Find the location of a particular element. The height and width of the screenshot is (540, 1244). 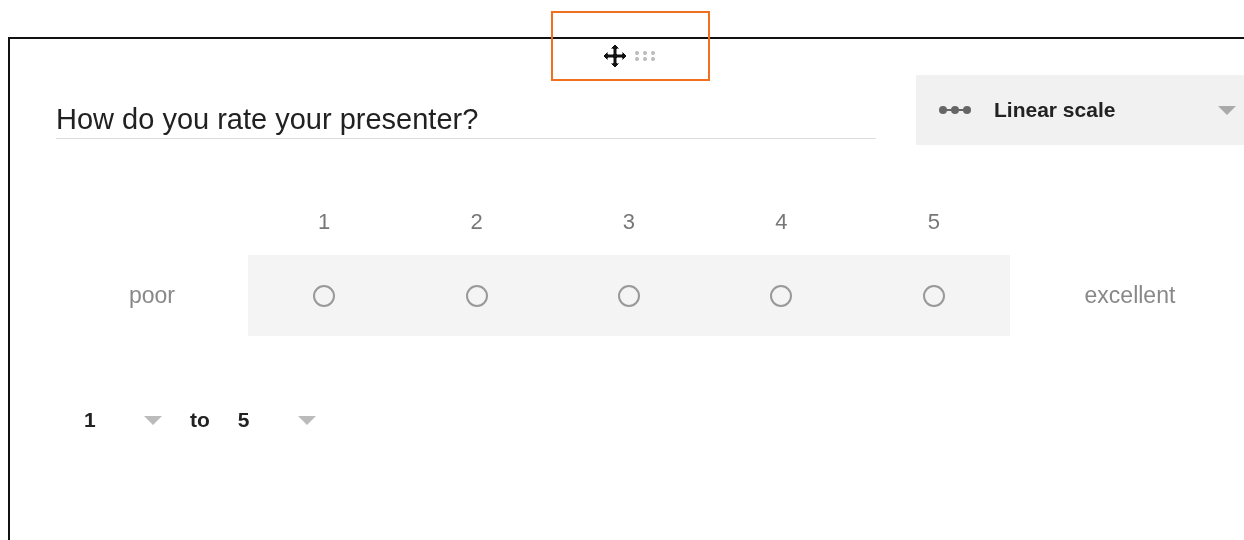

scale-number: 3 is located at coordinates (629, 222).